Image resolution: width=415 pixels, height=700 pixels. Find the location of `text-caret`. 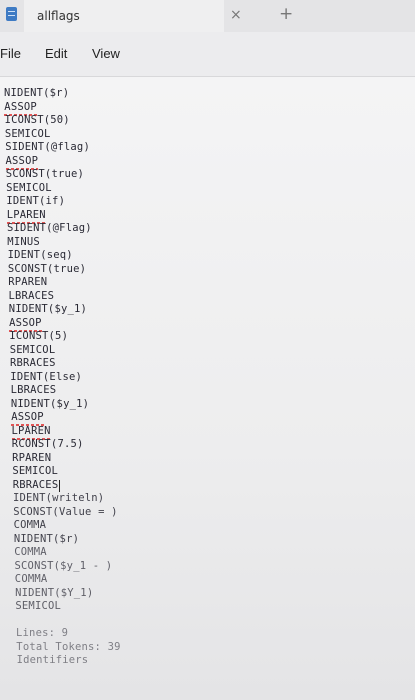

text-caret is located at coordinates (60, 485).